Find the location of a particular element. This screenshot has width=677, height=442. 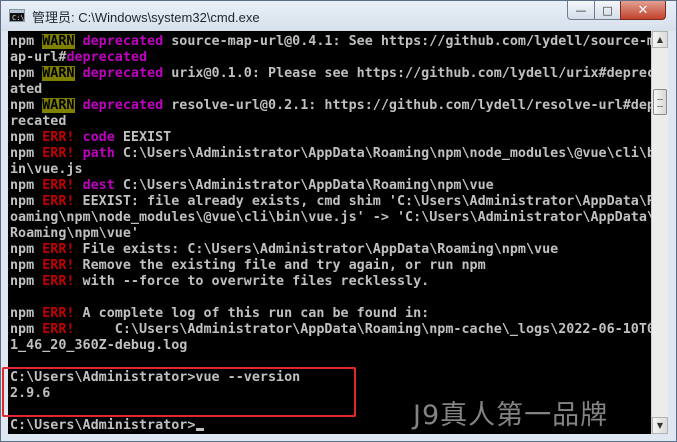

console-line: 1_46_20_360Z-debug.log is located at coordinates (98, 346).